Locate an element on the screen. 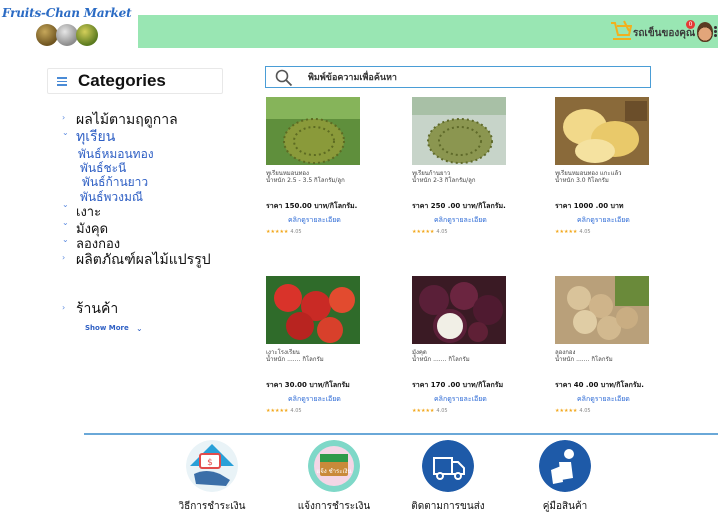 The image size is (718, 518). longkong-image is located at coordinates (602, 310).